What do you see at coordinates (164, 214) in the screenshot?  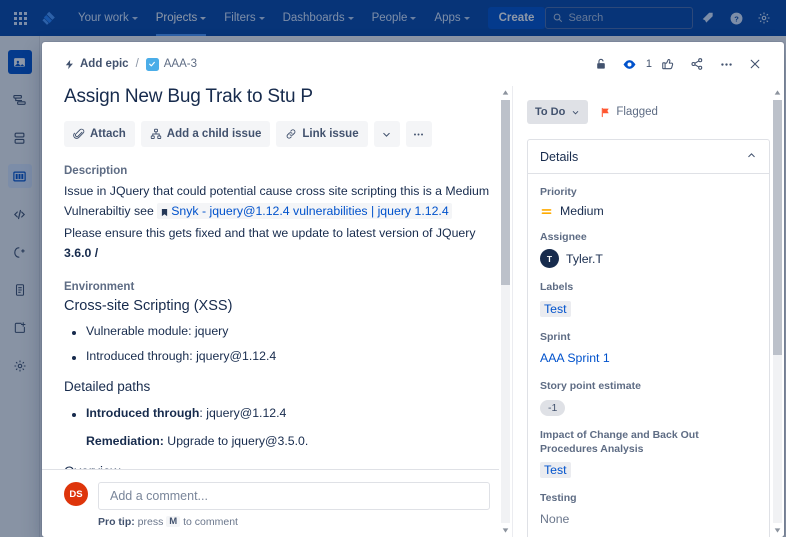 I see `snyk-bookmark-icon` at bounding box center [164, 214].